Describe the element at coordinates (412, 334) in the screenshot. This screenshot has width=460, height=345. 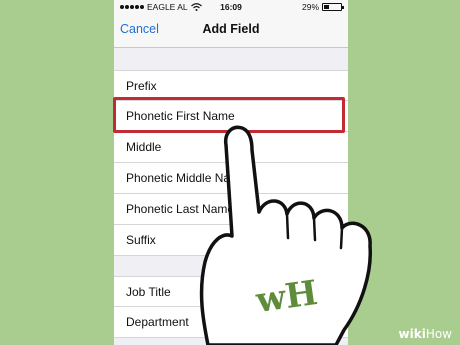
I see `watermark-wiki: wiki` at that location.